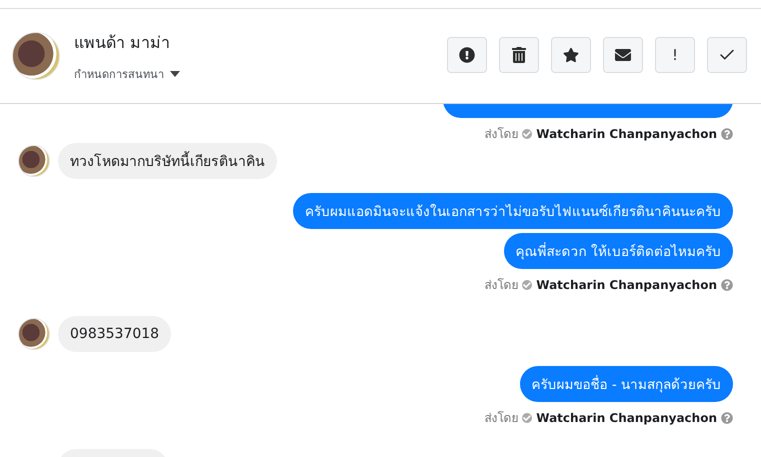  What do you see at coordinates (119, 73) in the screenshot?
I see `conversation-settings-label: กำหนดการสนทนา` at bounding box center [119, 73].